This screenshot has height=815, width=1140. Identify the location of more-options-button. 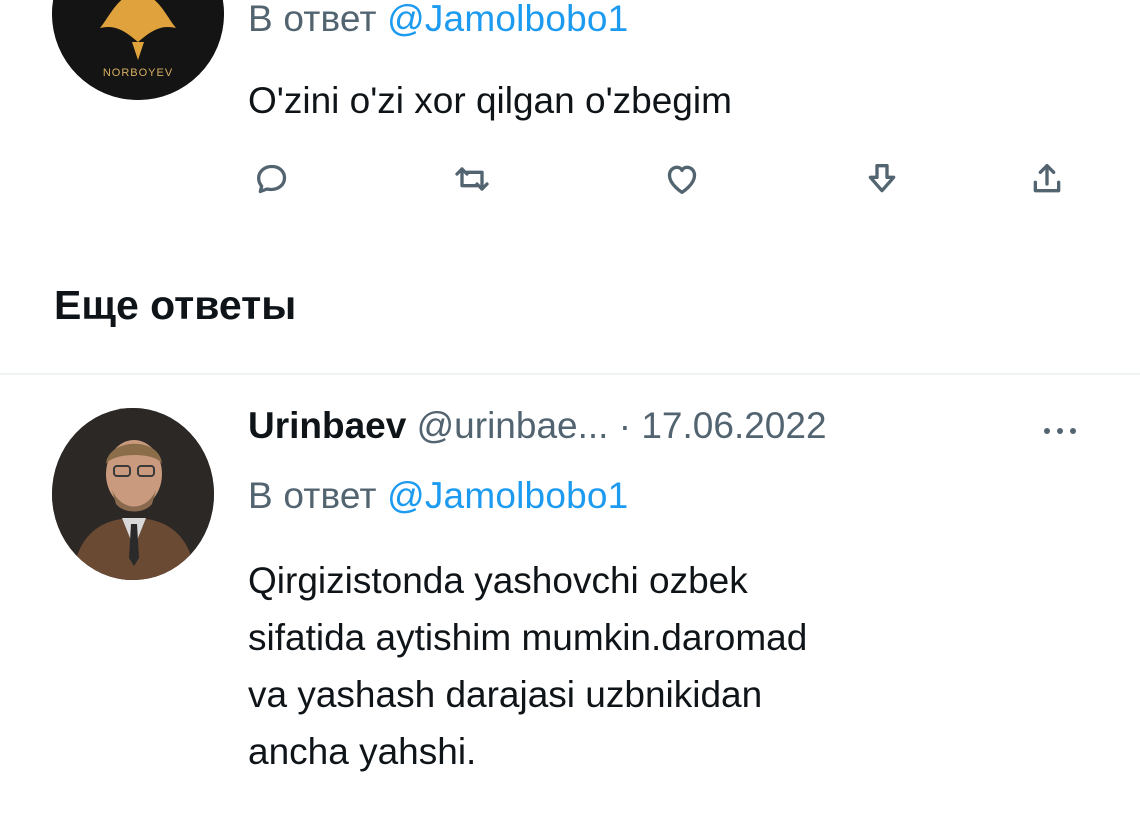
(1064, 430).